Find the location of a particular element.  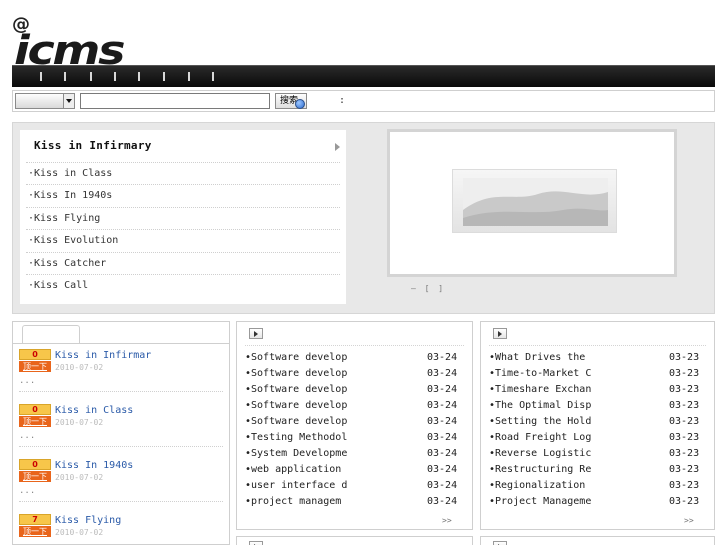

list-item: 7 顶一下 Kiss Flying 2010-07-02 is located at coordinates (124, 529).